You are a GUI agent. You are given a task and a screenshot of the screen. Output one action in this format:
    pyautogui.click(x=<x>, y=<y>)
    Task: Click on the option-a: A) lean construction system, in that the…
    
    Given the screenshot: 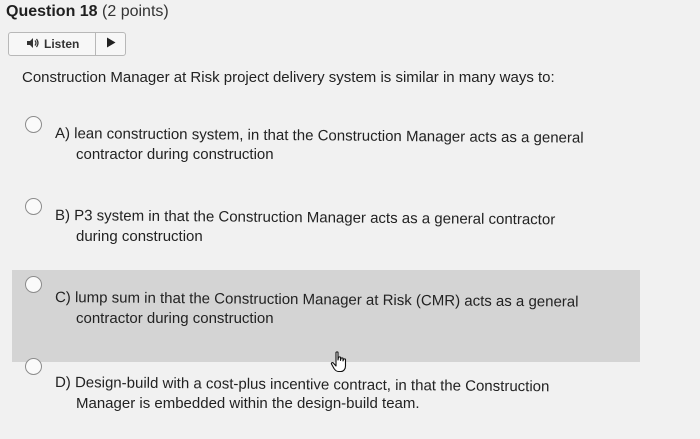 What is the action you would take?
    pyautogui.click(x=350, y=140)
    